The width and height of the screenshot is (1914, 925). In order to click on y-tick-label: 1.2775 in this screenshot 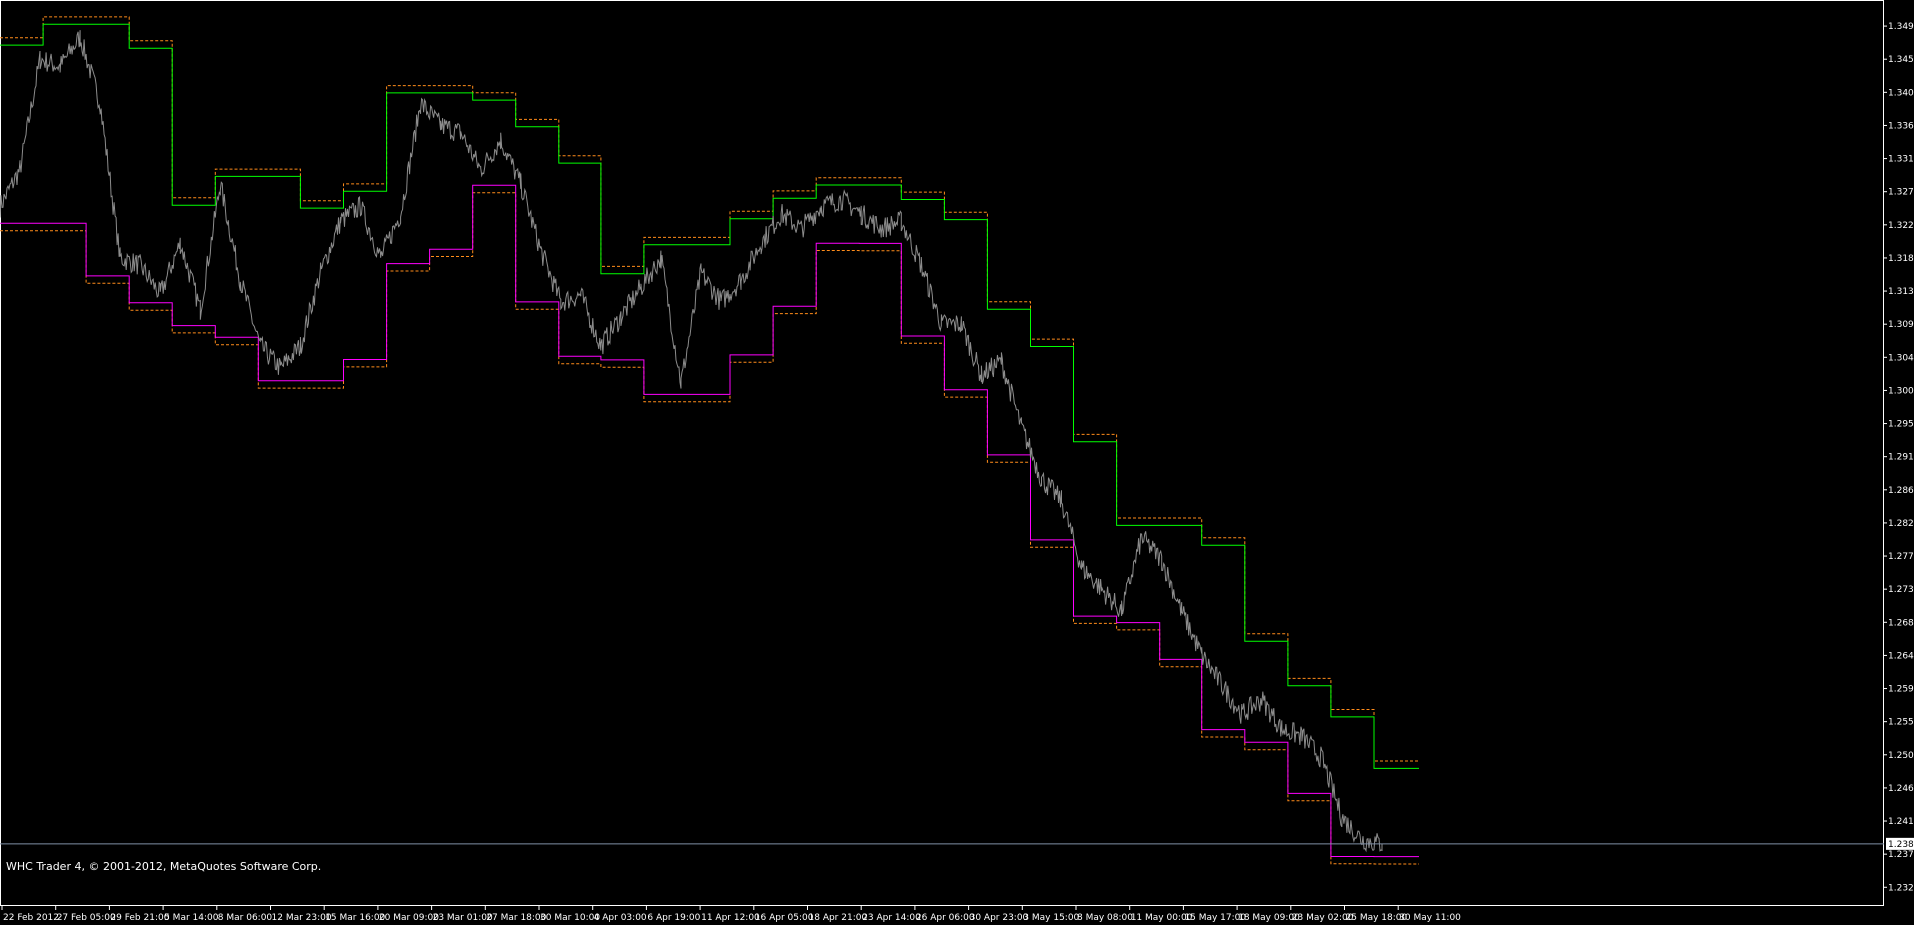, I will do `click(1901, 557)`.